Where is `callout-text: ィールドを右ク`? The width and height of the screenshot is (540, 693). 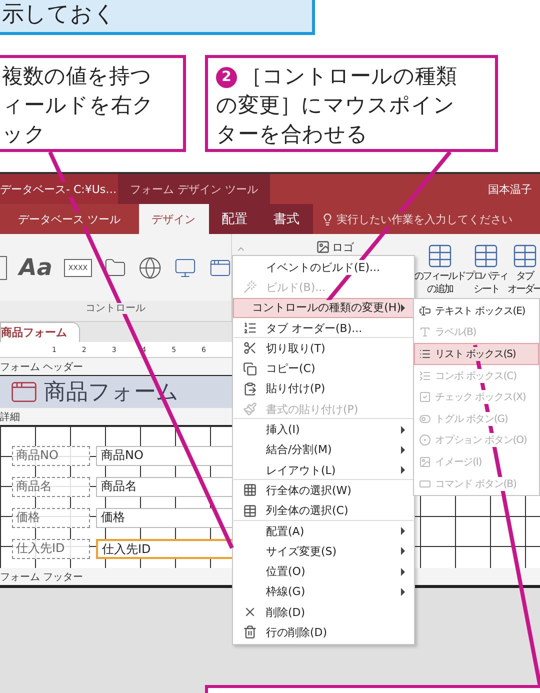
callout-text: ィールドを右ク is located at coordinates (78, 105).